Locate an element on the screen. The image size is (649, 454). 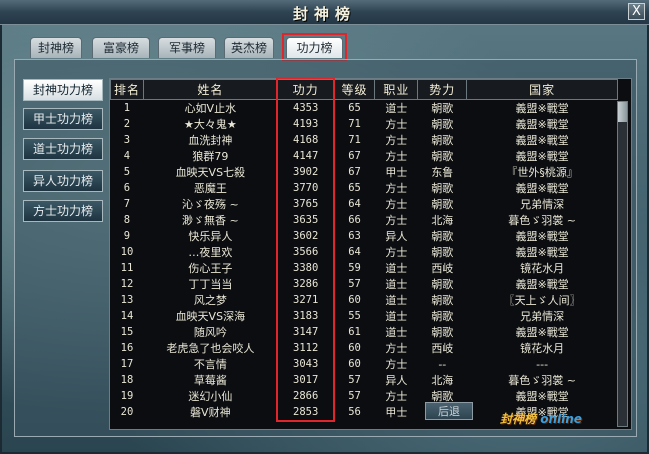
header-name: 姓名 is located at coordinates (210, 89).